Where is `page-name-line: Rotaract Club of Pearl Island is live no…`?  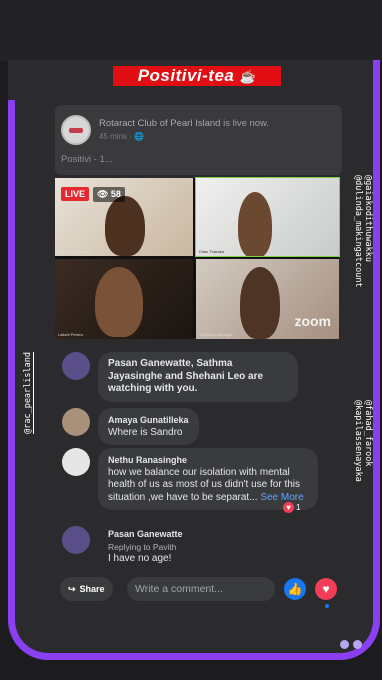
page-name-line: Rotaract Club of Pearl Island is live no… is located at coordinates (184, 123).